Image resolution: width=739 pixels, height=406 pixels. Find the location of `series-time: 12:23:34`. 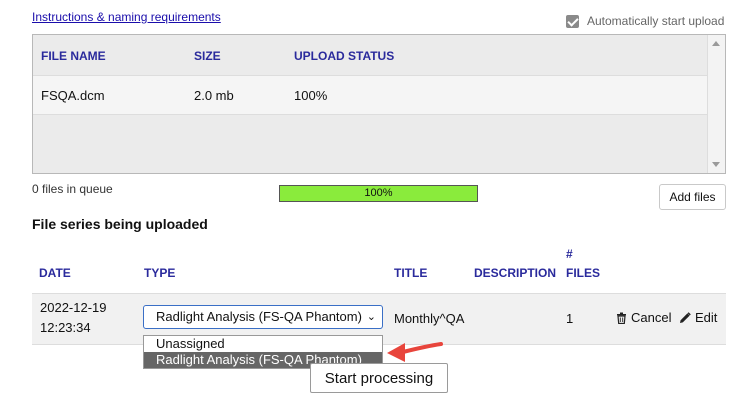

series-time: 12:23:34 is located at coordinates (65, 327).